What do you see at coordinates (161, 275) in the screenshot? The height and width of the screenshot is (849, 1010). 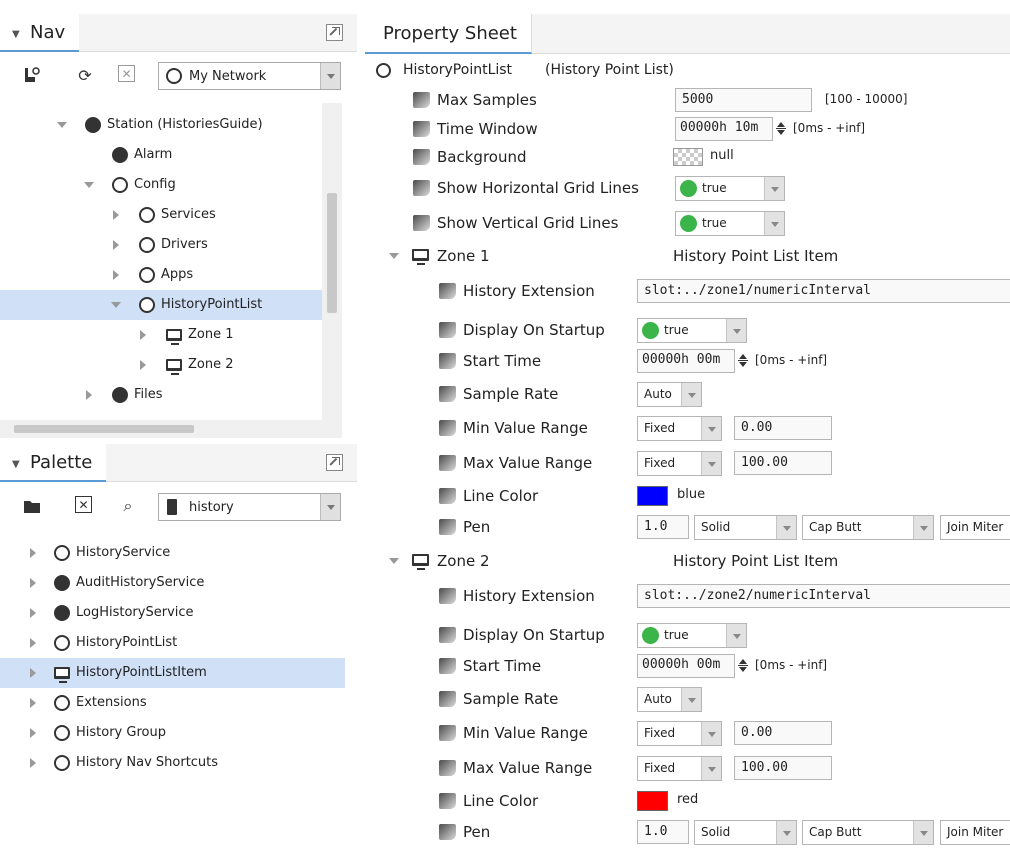 I see `tree-node: Apps` at bounding box center [161, 275].